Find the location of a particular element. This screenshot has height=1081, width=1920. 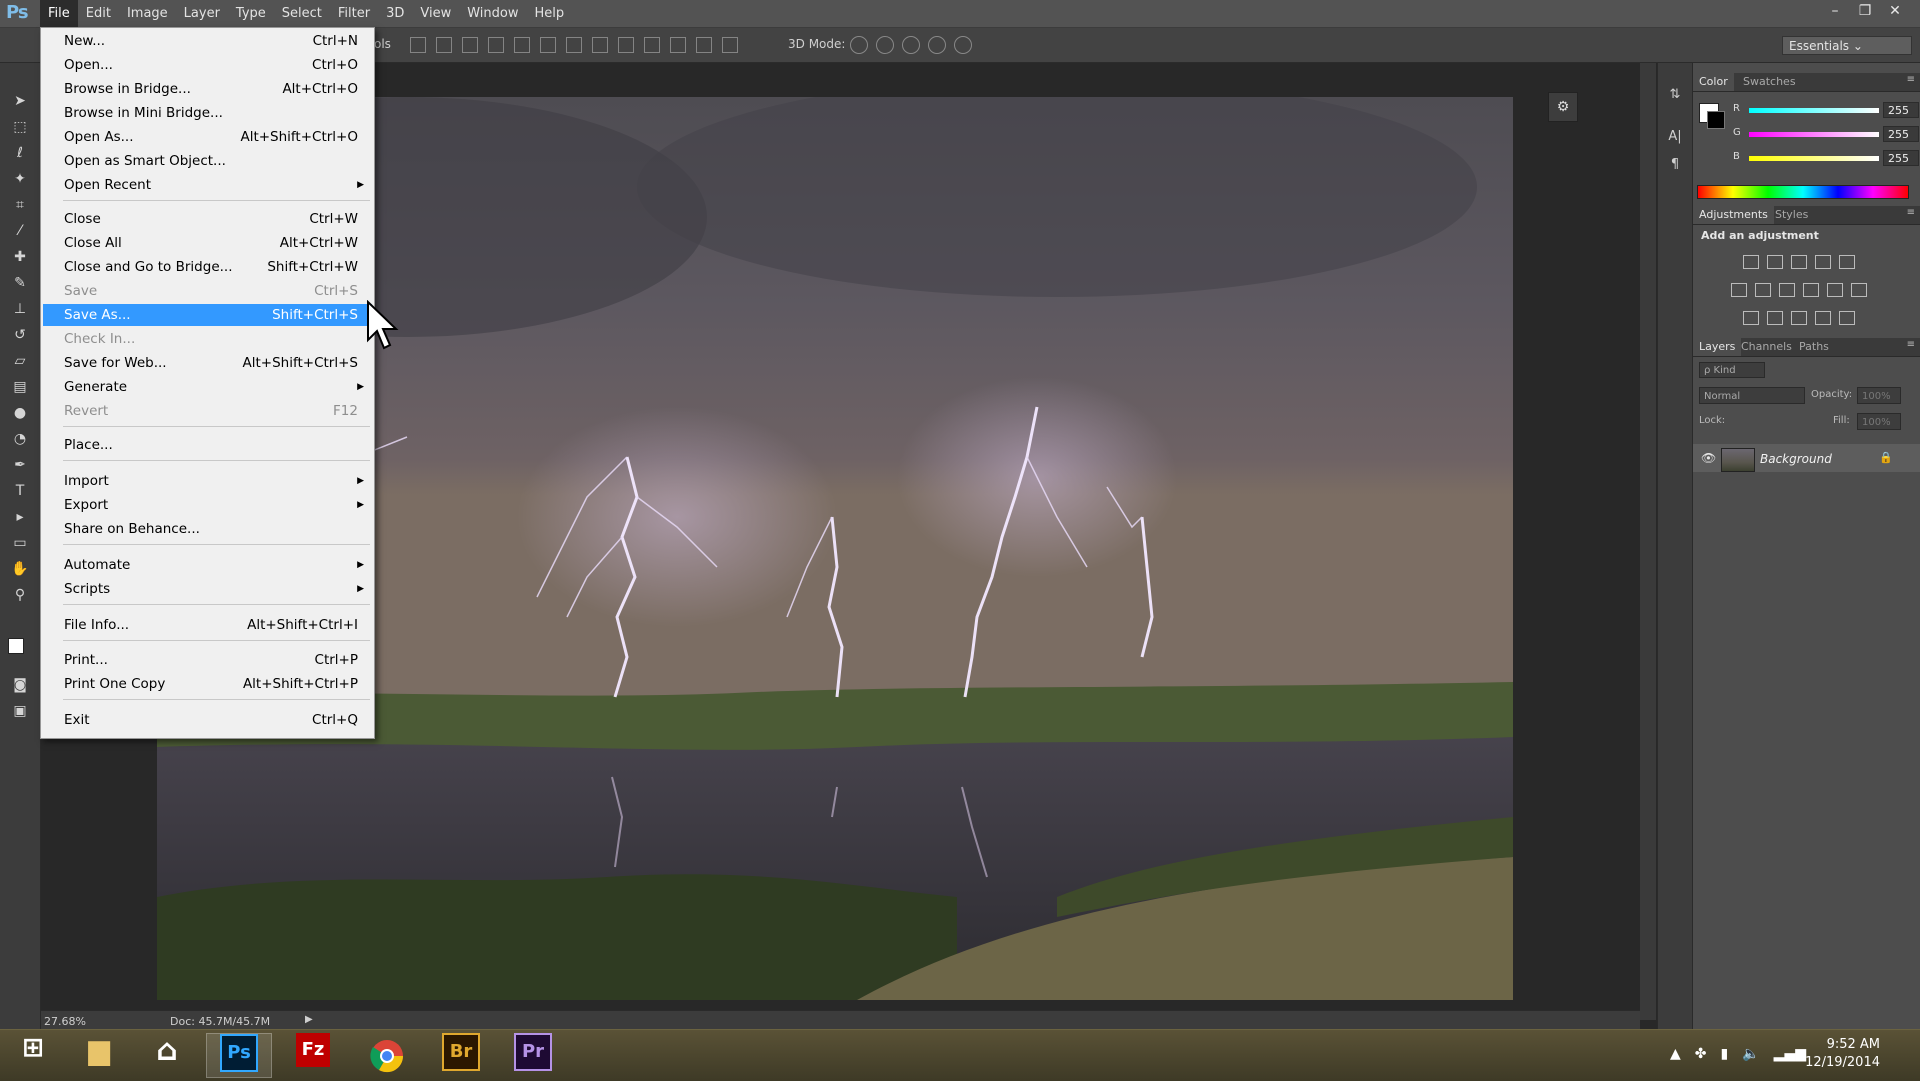

paragraph-panel-icon: ¶ is located at coordinates (1675, 166).